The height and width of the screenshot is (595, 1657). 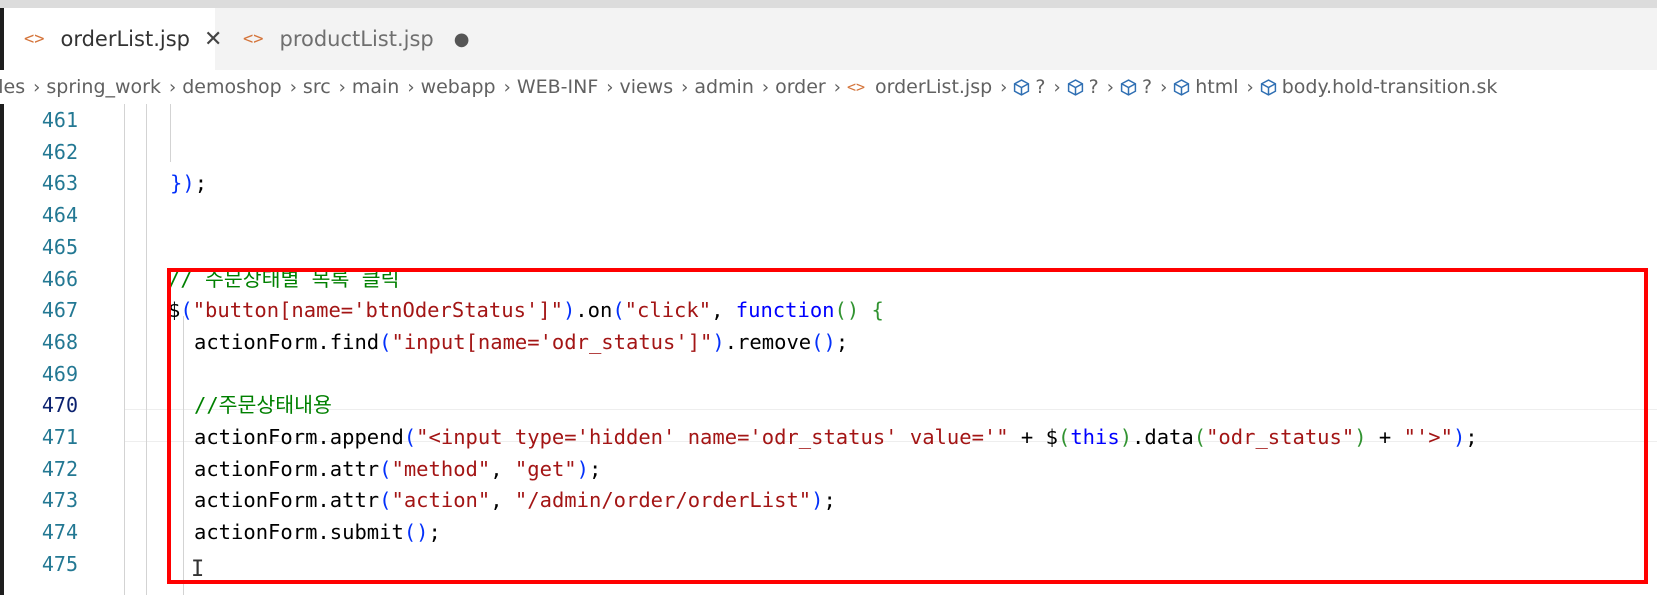 What do you see at coordinates (59, 532) in the screenshot?
I see `line-number: 474` at bounding box center [59, 532].